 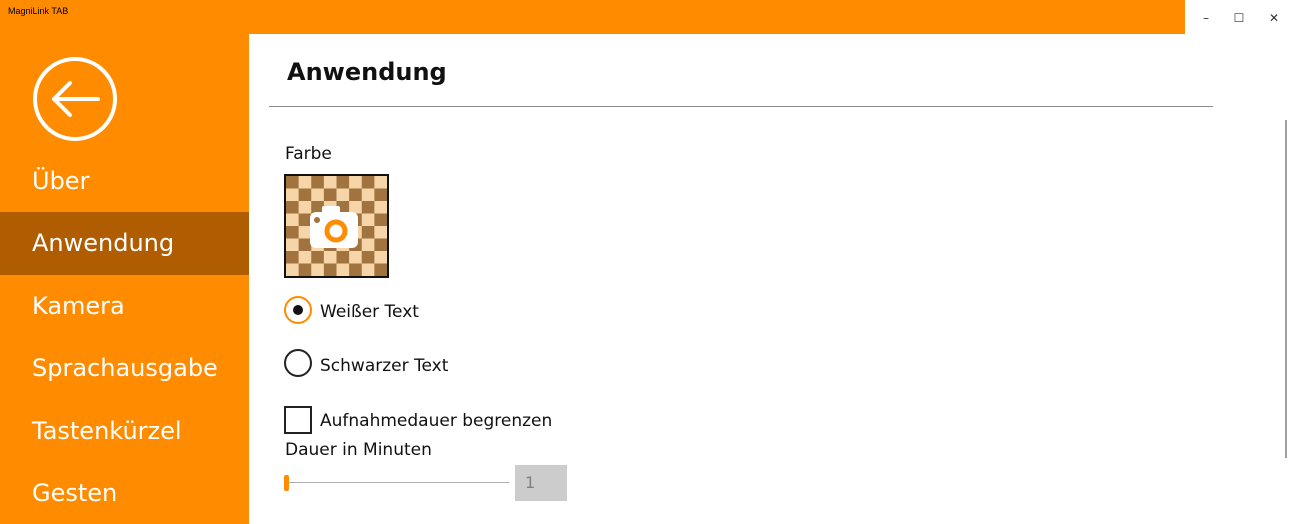 I want to click on duration-label: Dauer in Minuten, so click(x=358, y=450).